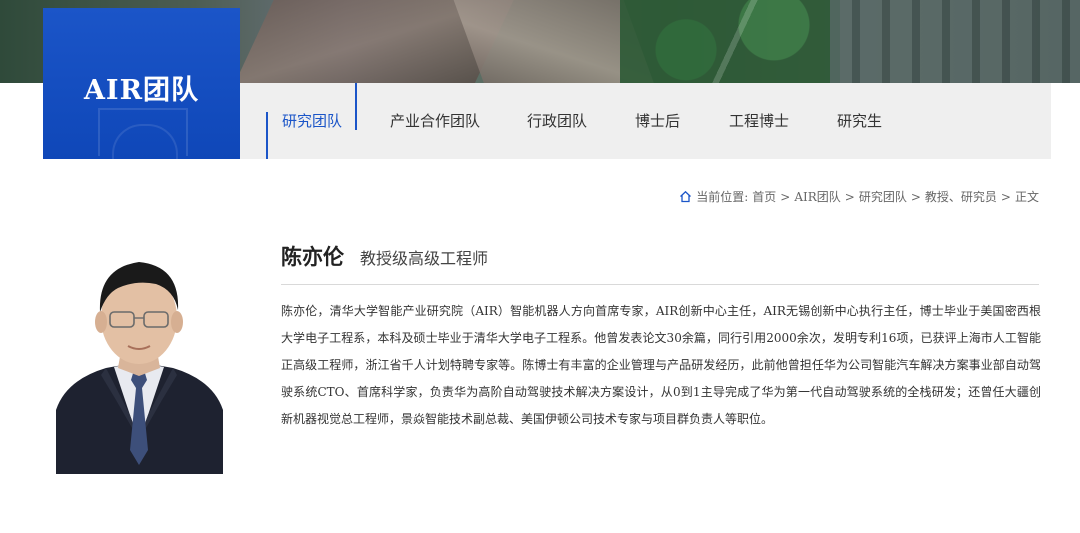 Image resolution: width=1080 pixels, height=533 pixels. I want to click on divider, so click(660, 284).